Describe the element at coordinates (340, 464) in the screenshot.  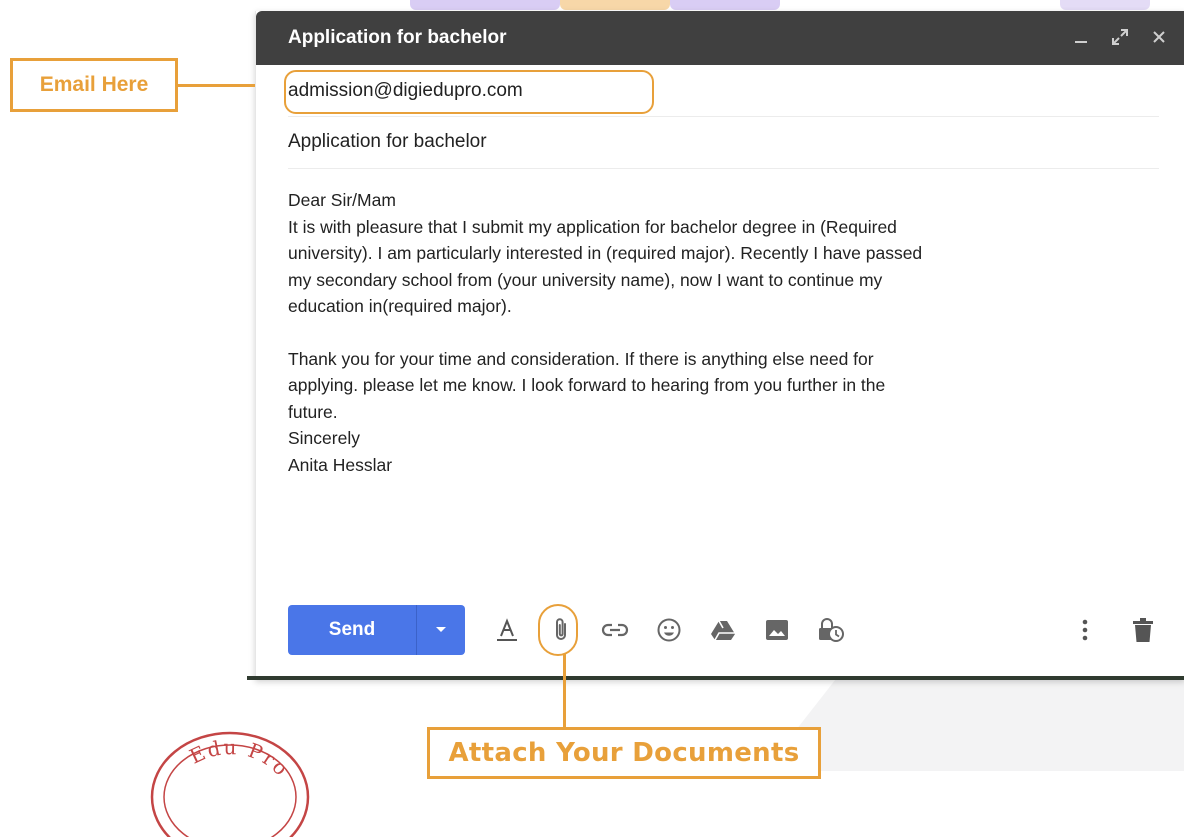
I see `body-signature: Anita Hesslar` at that location.